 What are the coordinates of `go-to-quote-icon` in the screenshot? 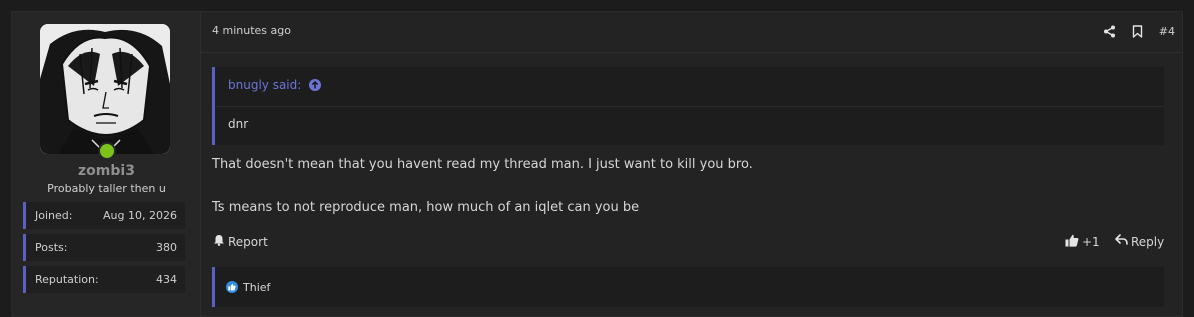 It's located at (315, 86).